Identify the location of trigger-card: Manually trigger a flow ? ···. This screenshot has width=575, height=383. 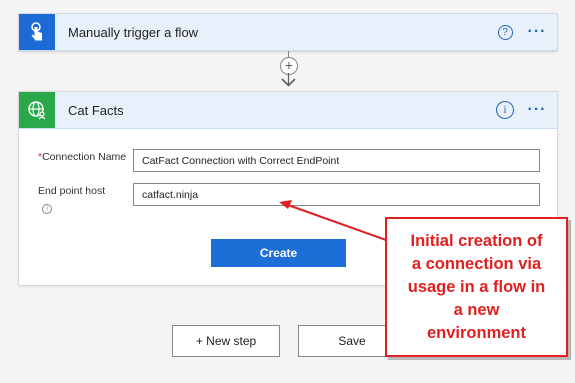
(288, 32).